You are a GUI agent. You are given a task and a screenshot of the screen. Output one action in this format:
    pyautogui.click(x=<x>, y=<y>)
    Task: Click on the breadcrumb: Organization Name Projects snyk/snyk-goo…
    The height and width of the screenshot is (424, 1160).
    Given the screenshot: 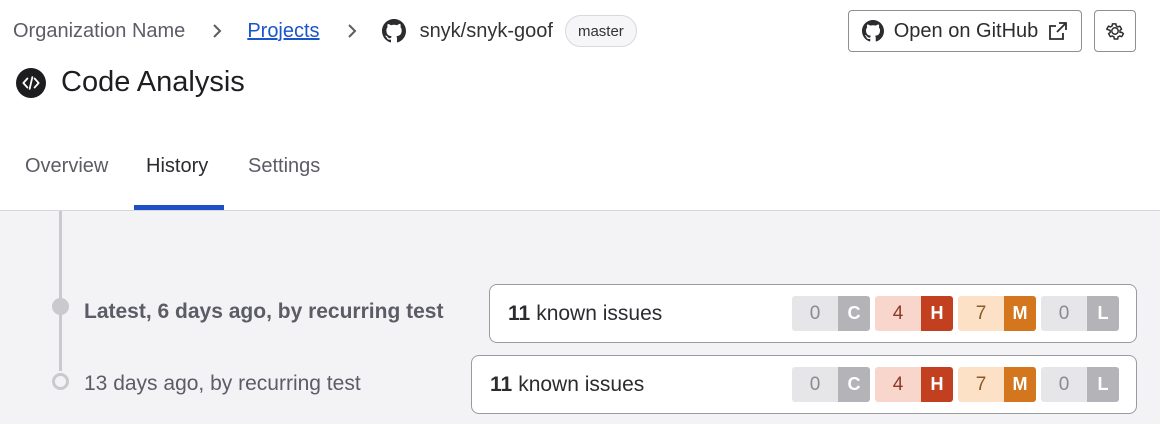 What is the action you would take?
    pyautogui.click(x=325, y=31)
    